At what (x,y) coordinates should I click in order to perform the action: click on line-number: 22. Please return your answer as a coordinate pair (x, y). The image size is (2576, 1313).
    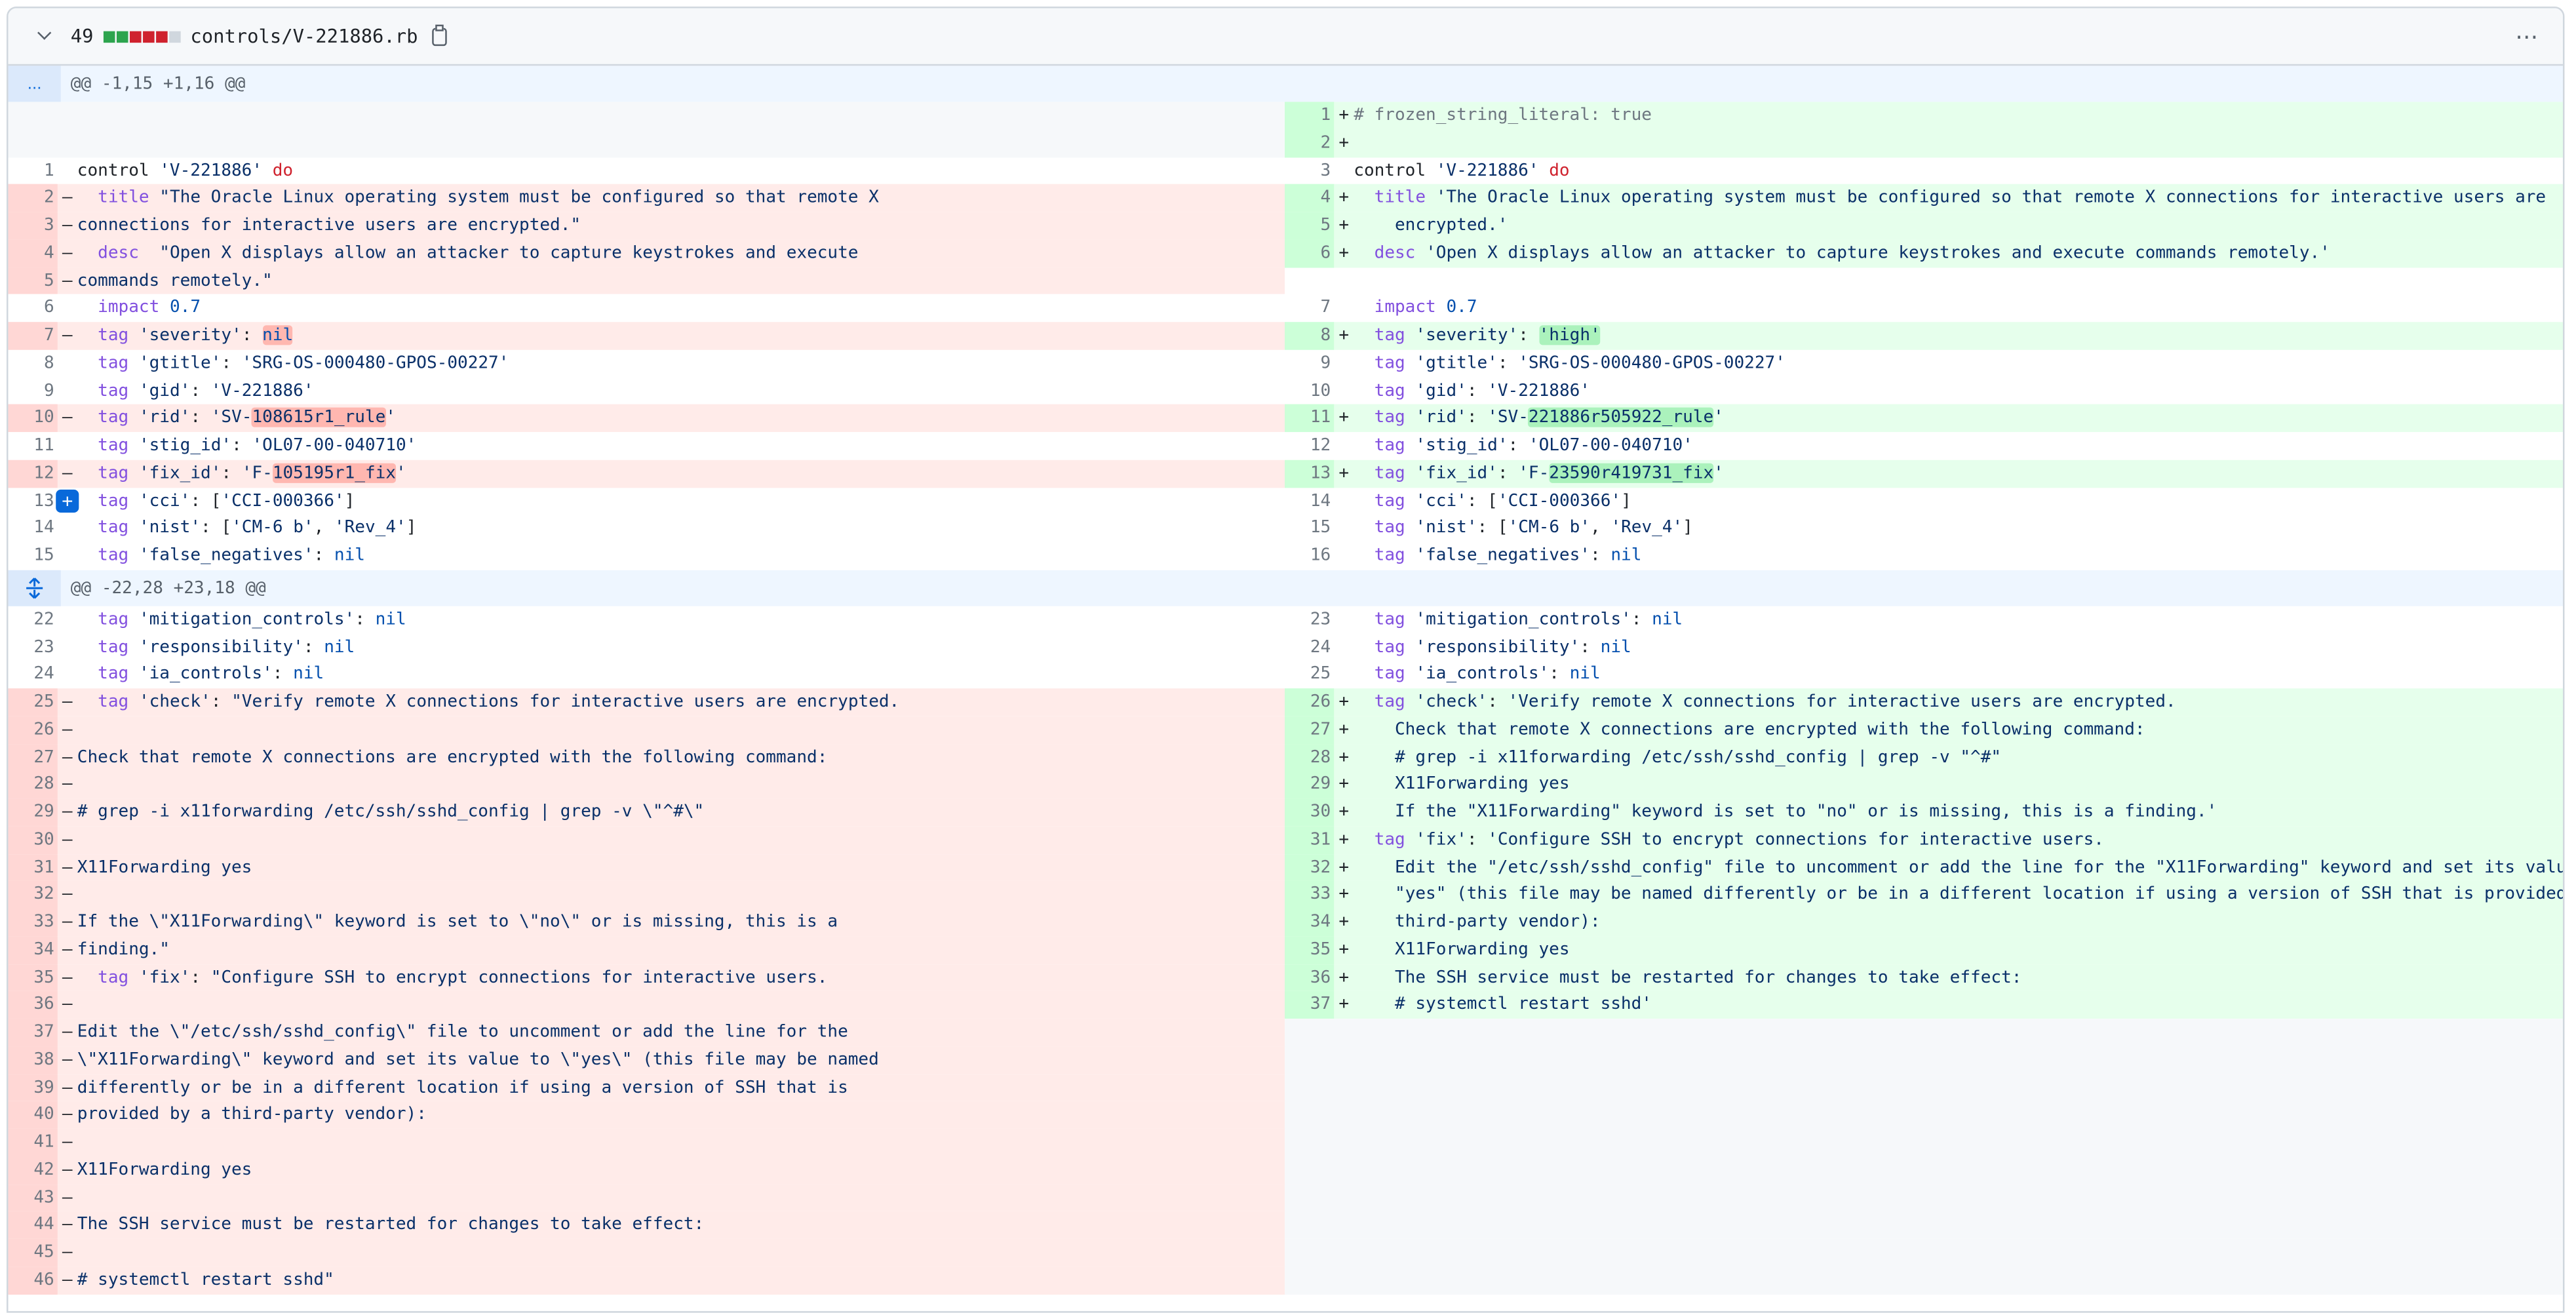
    Looking at the image, I should click on (33, 619).